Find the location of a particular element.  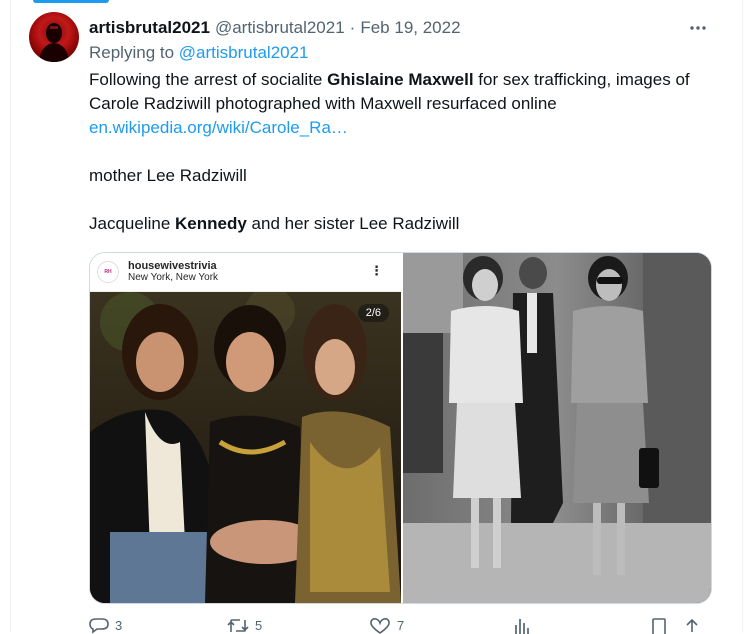

account-logo: RH is located at coordinates (108, 272).